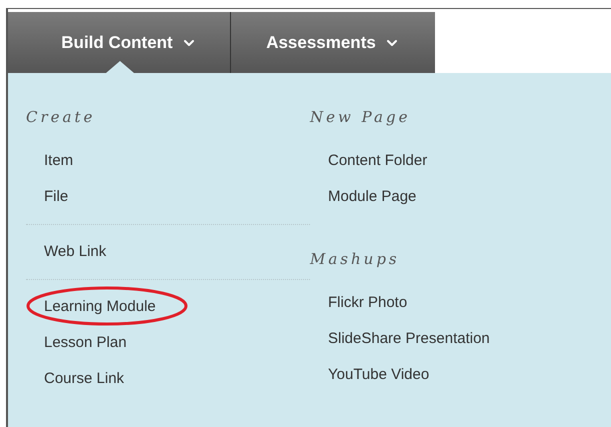 The image size is (611, 427). Describe the element at coordinates (85, 342) in the screenshot. I see `menu-item: Lesson Plan` at that location.